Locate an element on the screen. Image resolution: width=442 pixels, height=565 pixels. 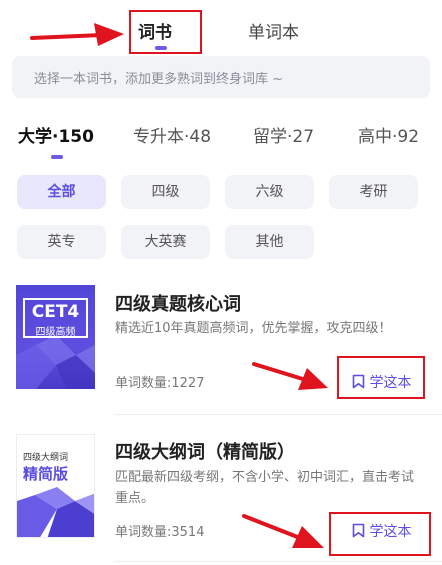
cover-subtitle: 精简版 is located at coordinates (46, 474).